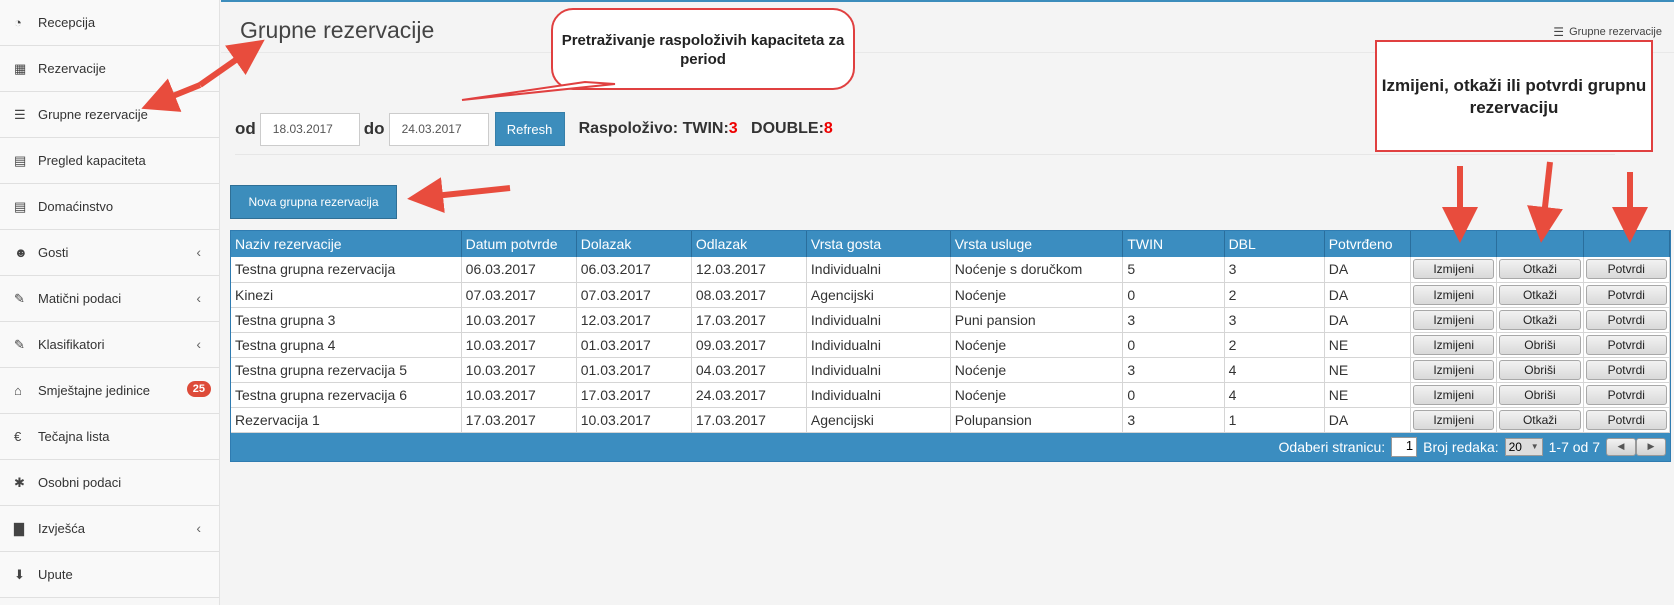 This screenshot has height=605, width=1674. What do you see at coordinates (1274, 244) in the screenshot?
I see `column-header: DBL` at bounding box center [1274, 244].